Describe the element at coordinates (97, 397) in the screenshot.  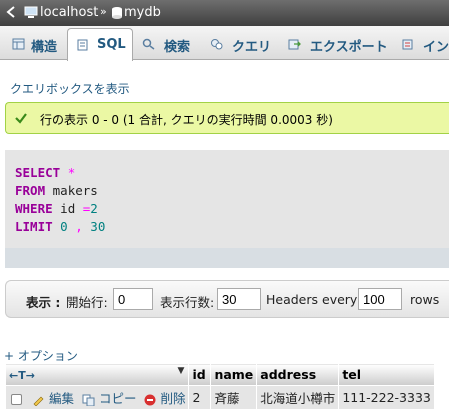
I see `row-actions: 編集 コピー 削除` at that location.